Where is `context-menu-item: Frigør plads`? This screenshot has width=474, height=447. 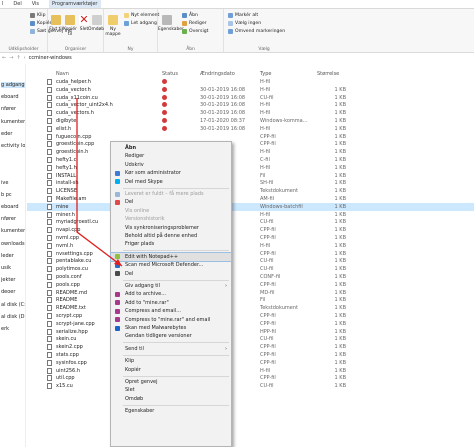 context-menu-item: Frigør plads is located at coordinates (171, 244).